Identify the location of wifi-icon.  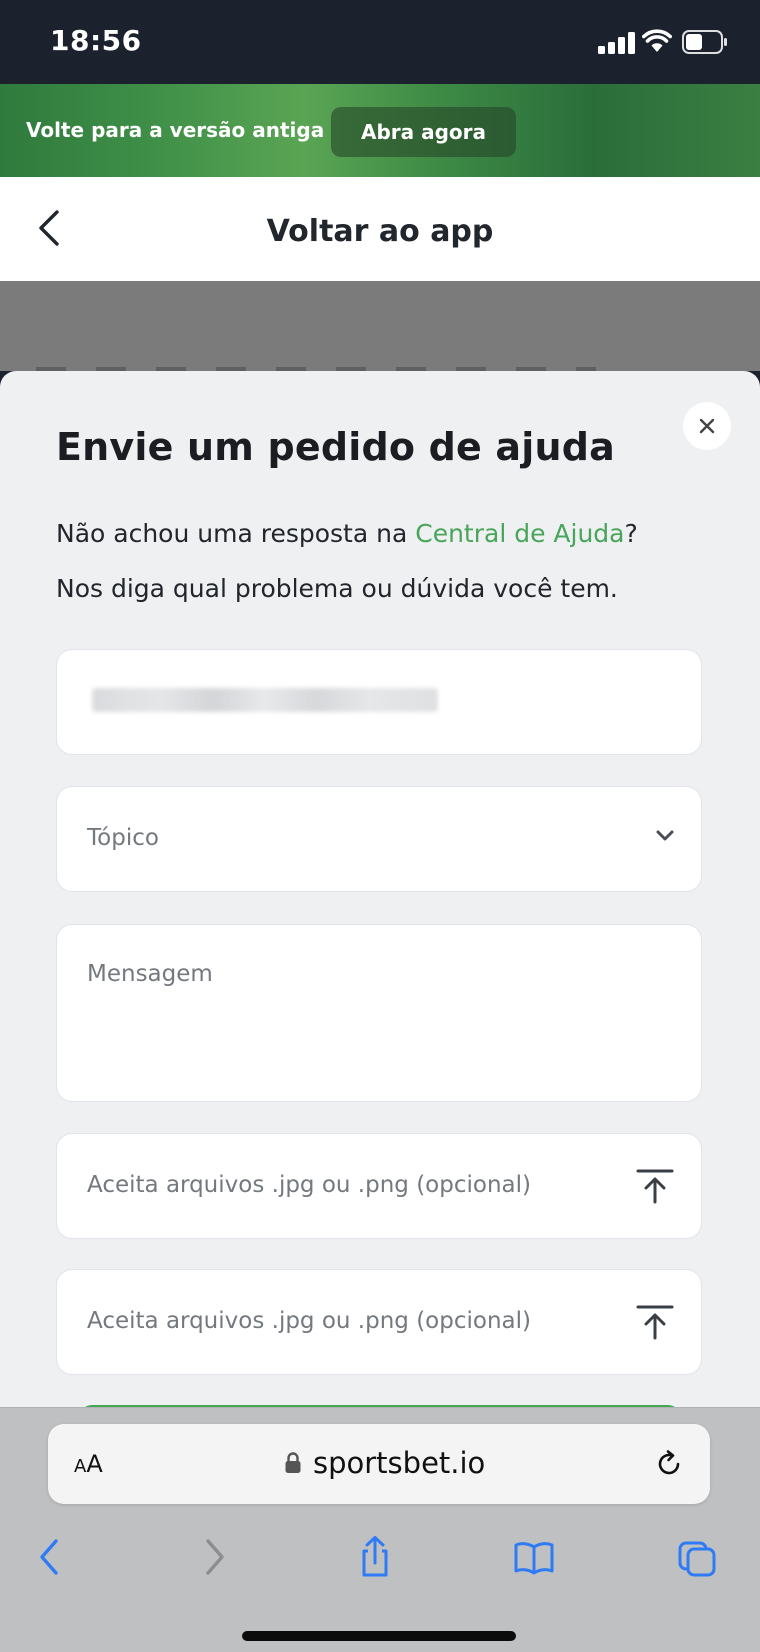
(657, 40).